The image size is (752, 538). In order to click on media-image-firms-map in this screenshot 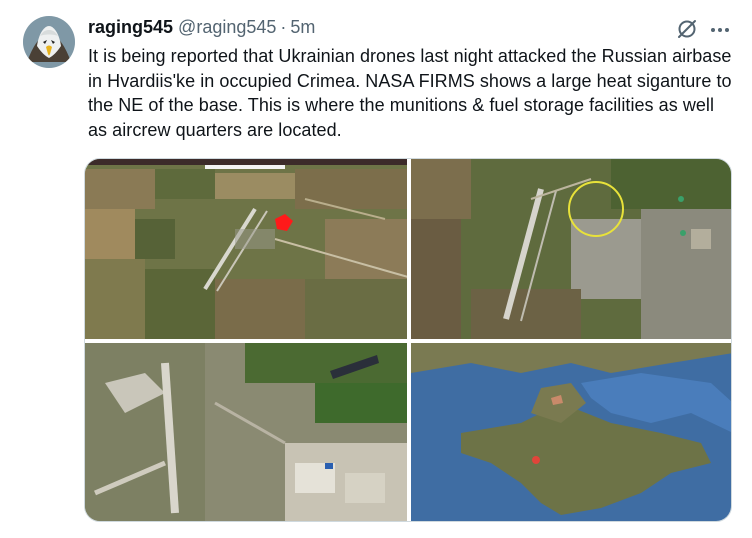, I will do `click(246, 249)`.